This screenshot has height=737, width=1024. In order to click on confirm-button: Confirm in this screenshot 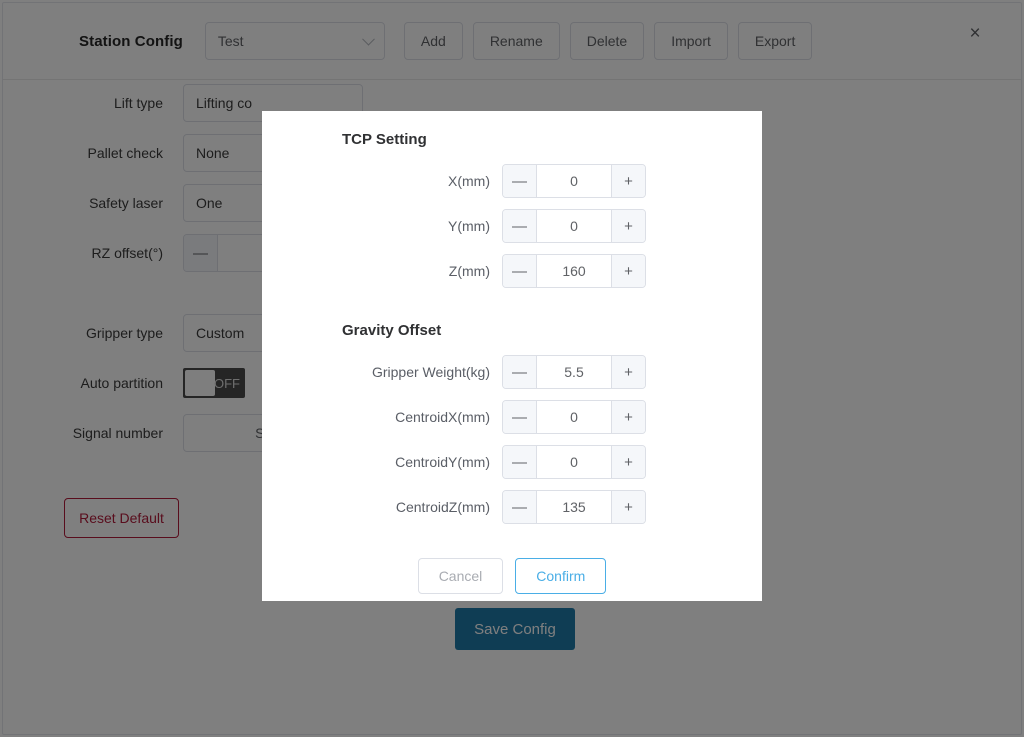, I will do `click(561, 576)`.